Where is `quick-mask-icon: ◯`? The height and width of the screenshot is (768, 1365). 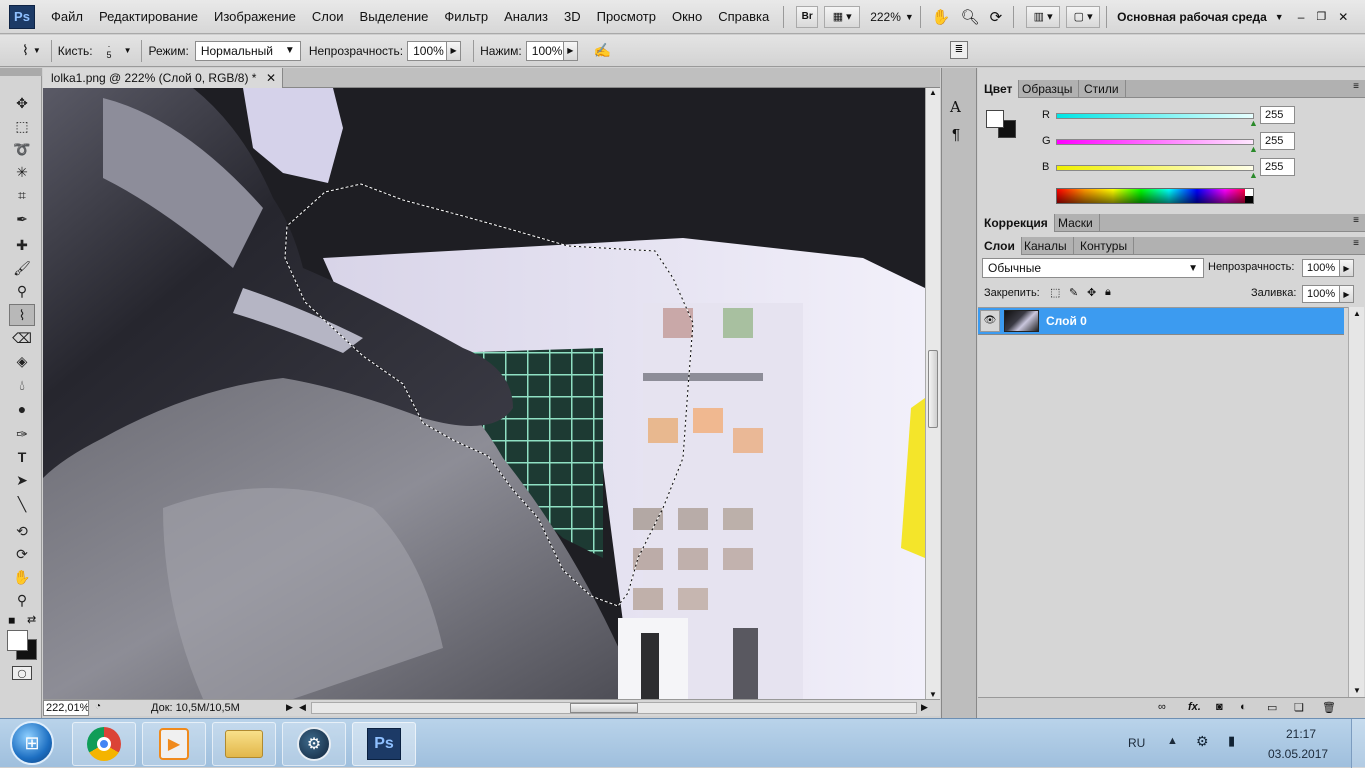 quick-mask-icon: ◯ is located at coordinates (22, 673).